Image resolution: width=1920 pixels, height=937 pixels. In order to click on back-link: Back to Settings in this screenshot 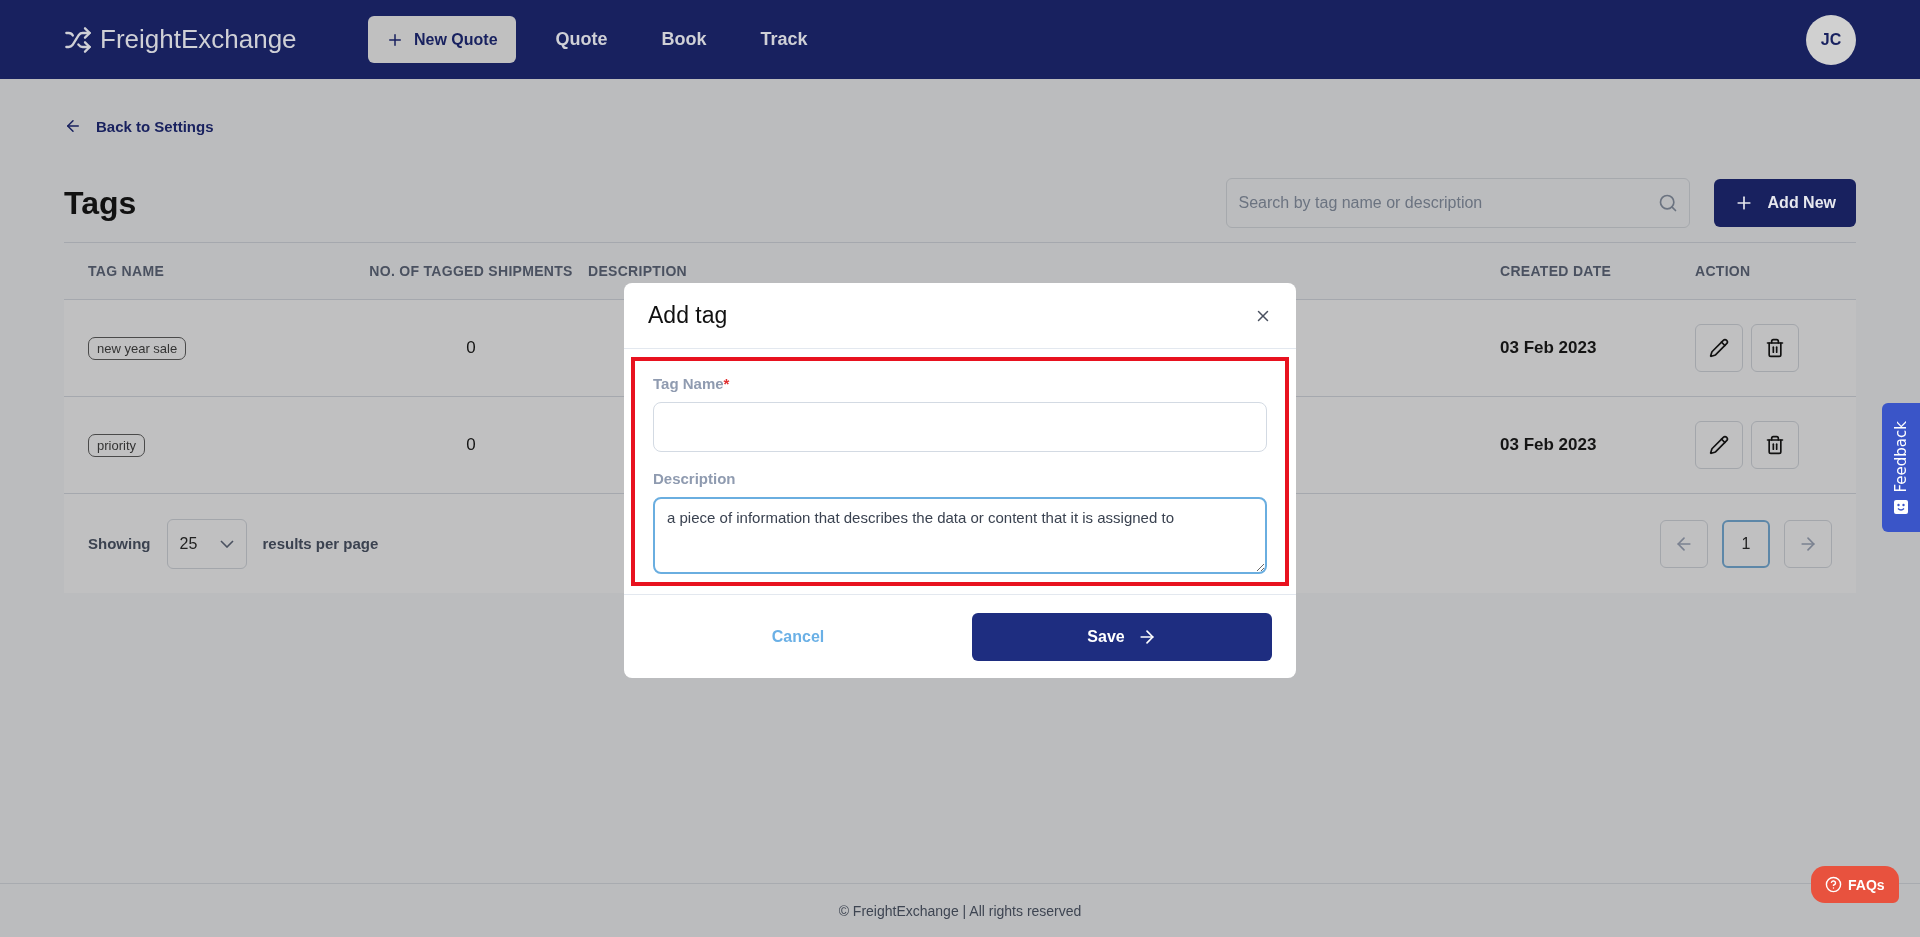, I will do `click(960, 126)`.